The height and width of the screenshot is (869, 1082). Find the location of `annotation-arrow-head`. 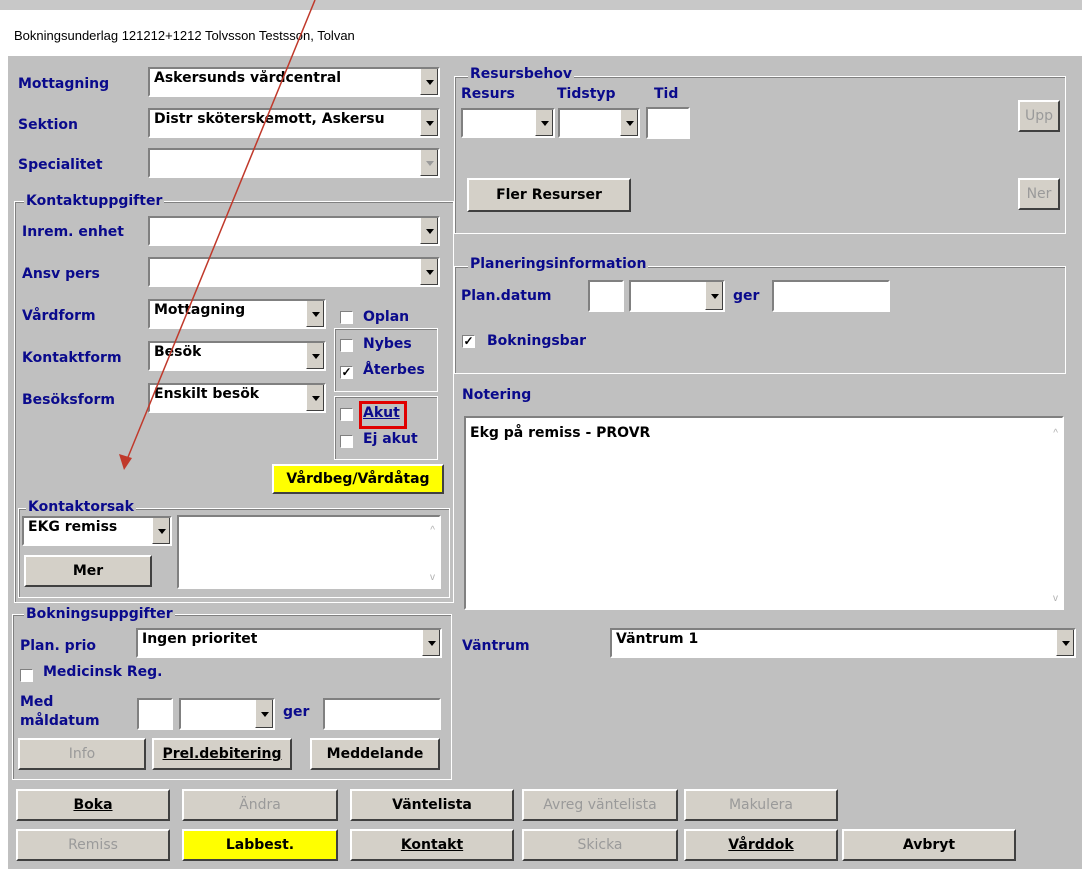

annotation-arrow-head is located at coordinates (125, 462).